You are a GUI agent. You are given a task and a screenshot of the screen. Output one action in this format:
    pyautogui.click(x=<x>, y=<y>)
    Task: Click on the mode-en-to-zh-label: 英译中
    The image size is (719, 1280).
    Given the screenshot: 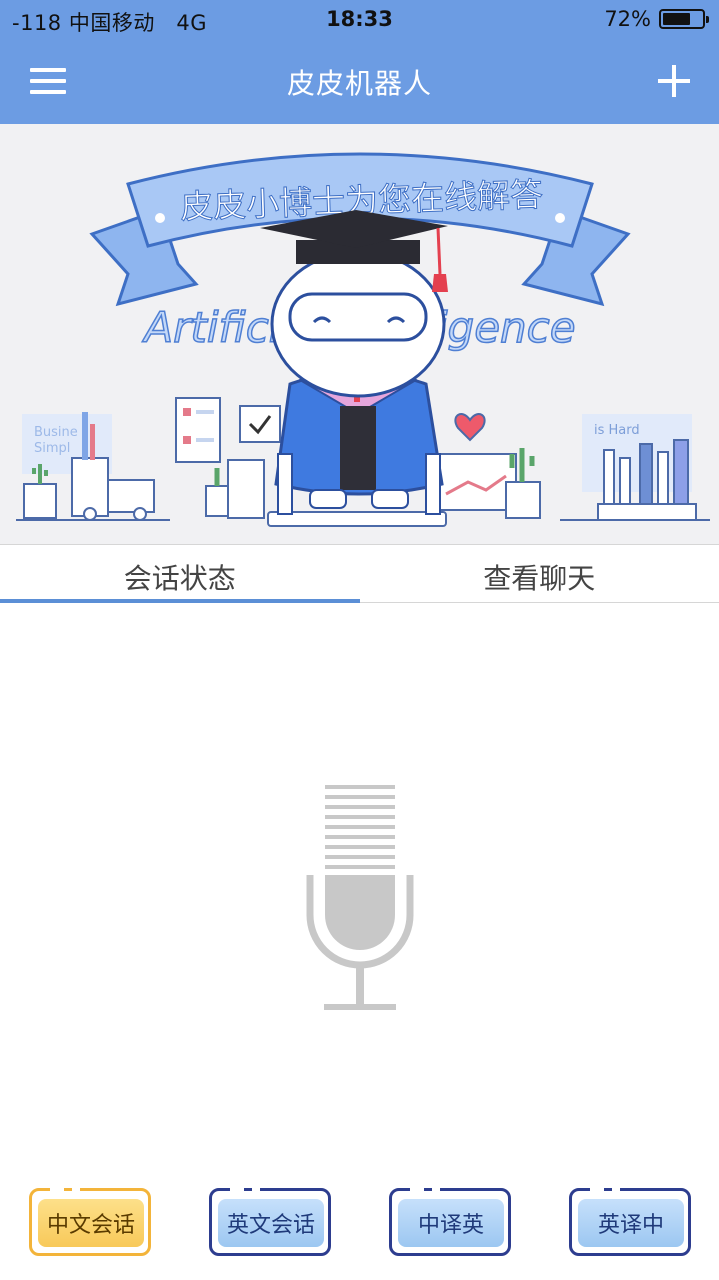 What is the action you would take?
    pyautogui.click(x=631, y=1223)
    